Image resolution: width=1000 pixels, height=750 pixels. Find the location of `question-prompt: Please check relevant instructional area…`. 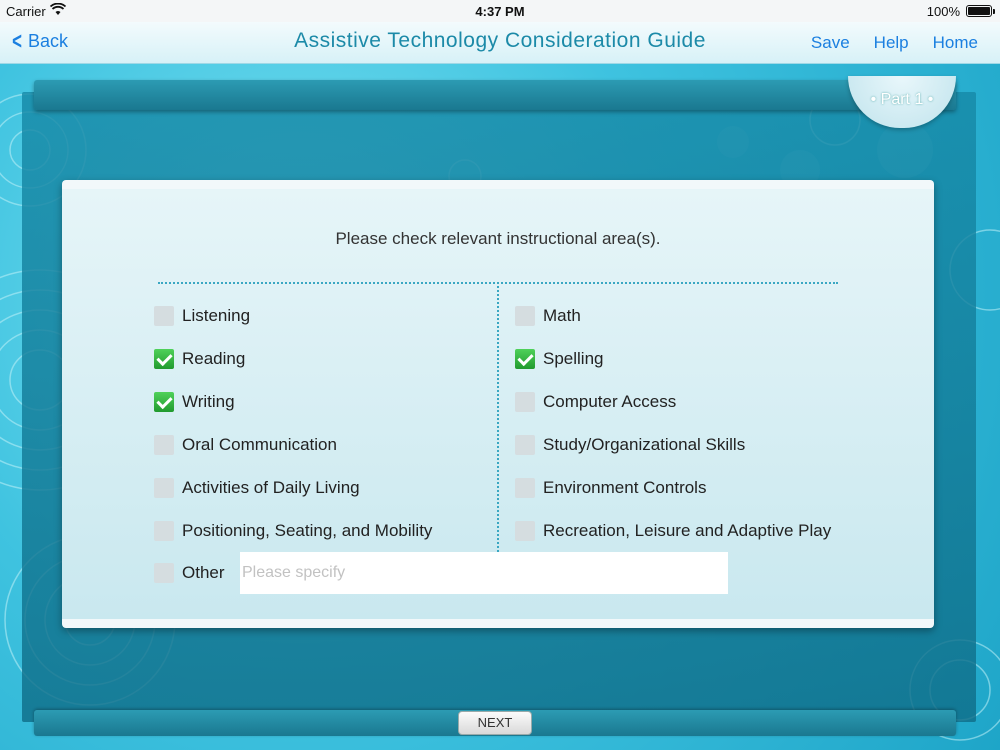

question-prompt: Please check relevant instructional area… is located at coordinates (498, 238).